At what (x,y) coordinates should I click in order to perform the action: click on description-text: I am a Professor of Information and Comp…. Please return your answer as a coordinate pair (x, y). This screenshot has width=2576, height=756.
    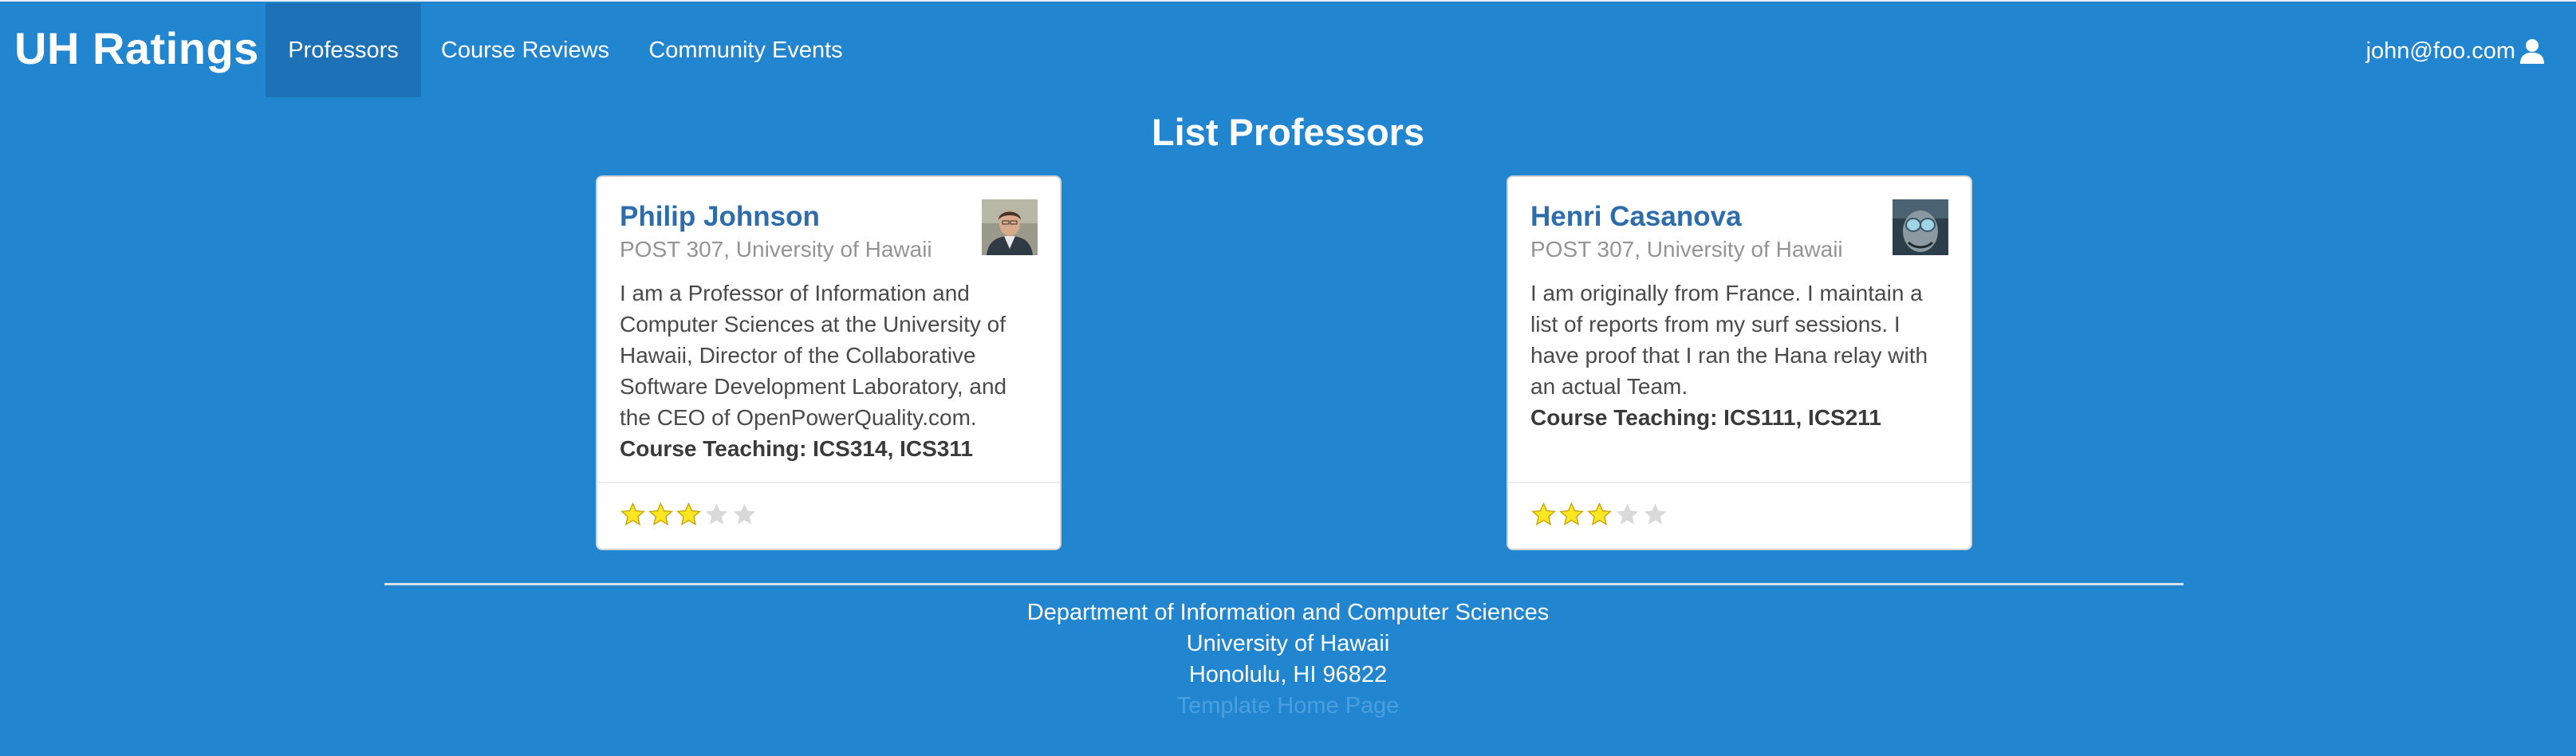
    Looking at the image, I should click on (813, 355).